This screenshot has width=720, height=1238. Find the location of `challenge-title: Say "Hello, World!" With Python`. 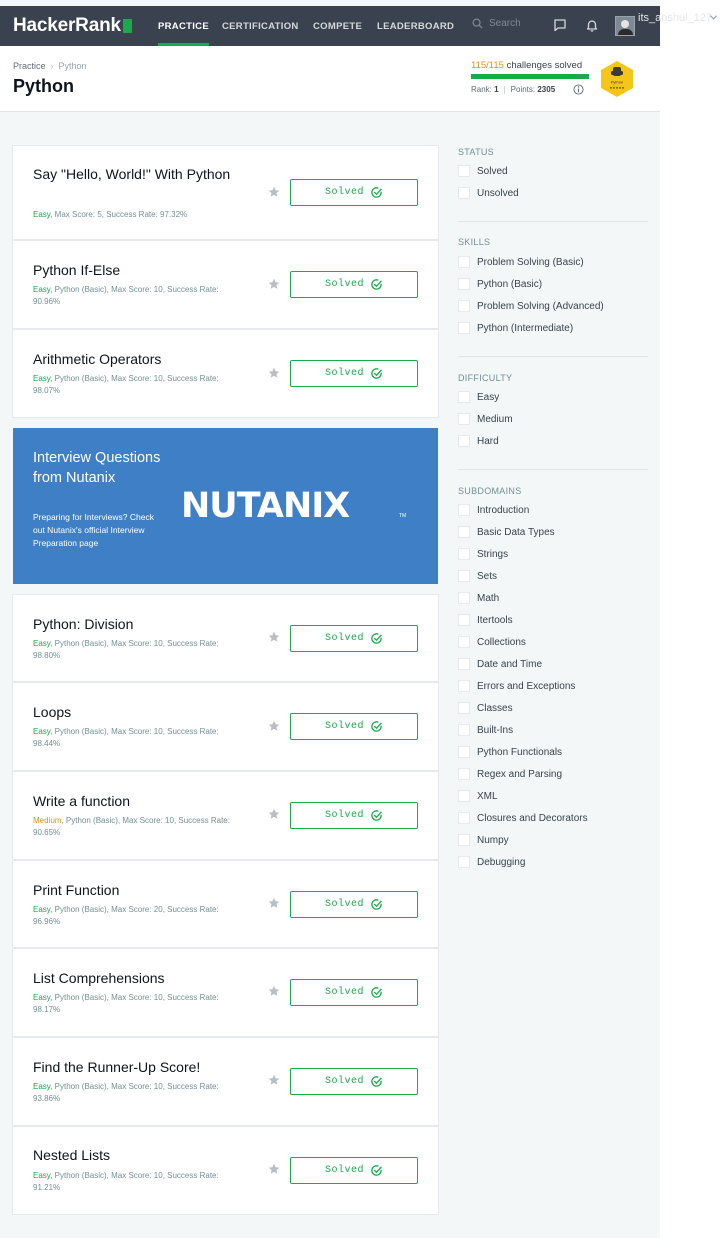

challenge-title: Say "Hello, World!" With Python is located at coordinates (133, 174).